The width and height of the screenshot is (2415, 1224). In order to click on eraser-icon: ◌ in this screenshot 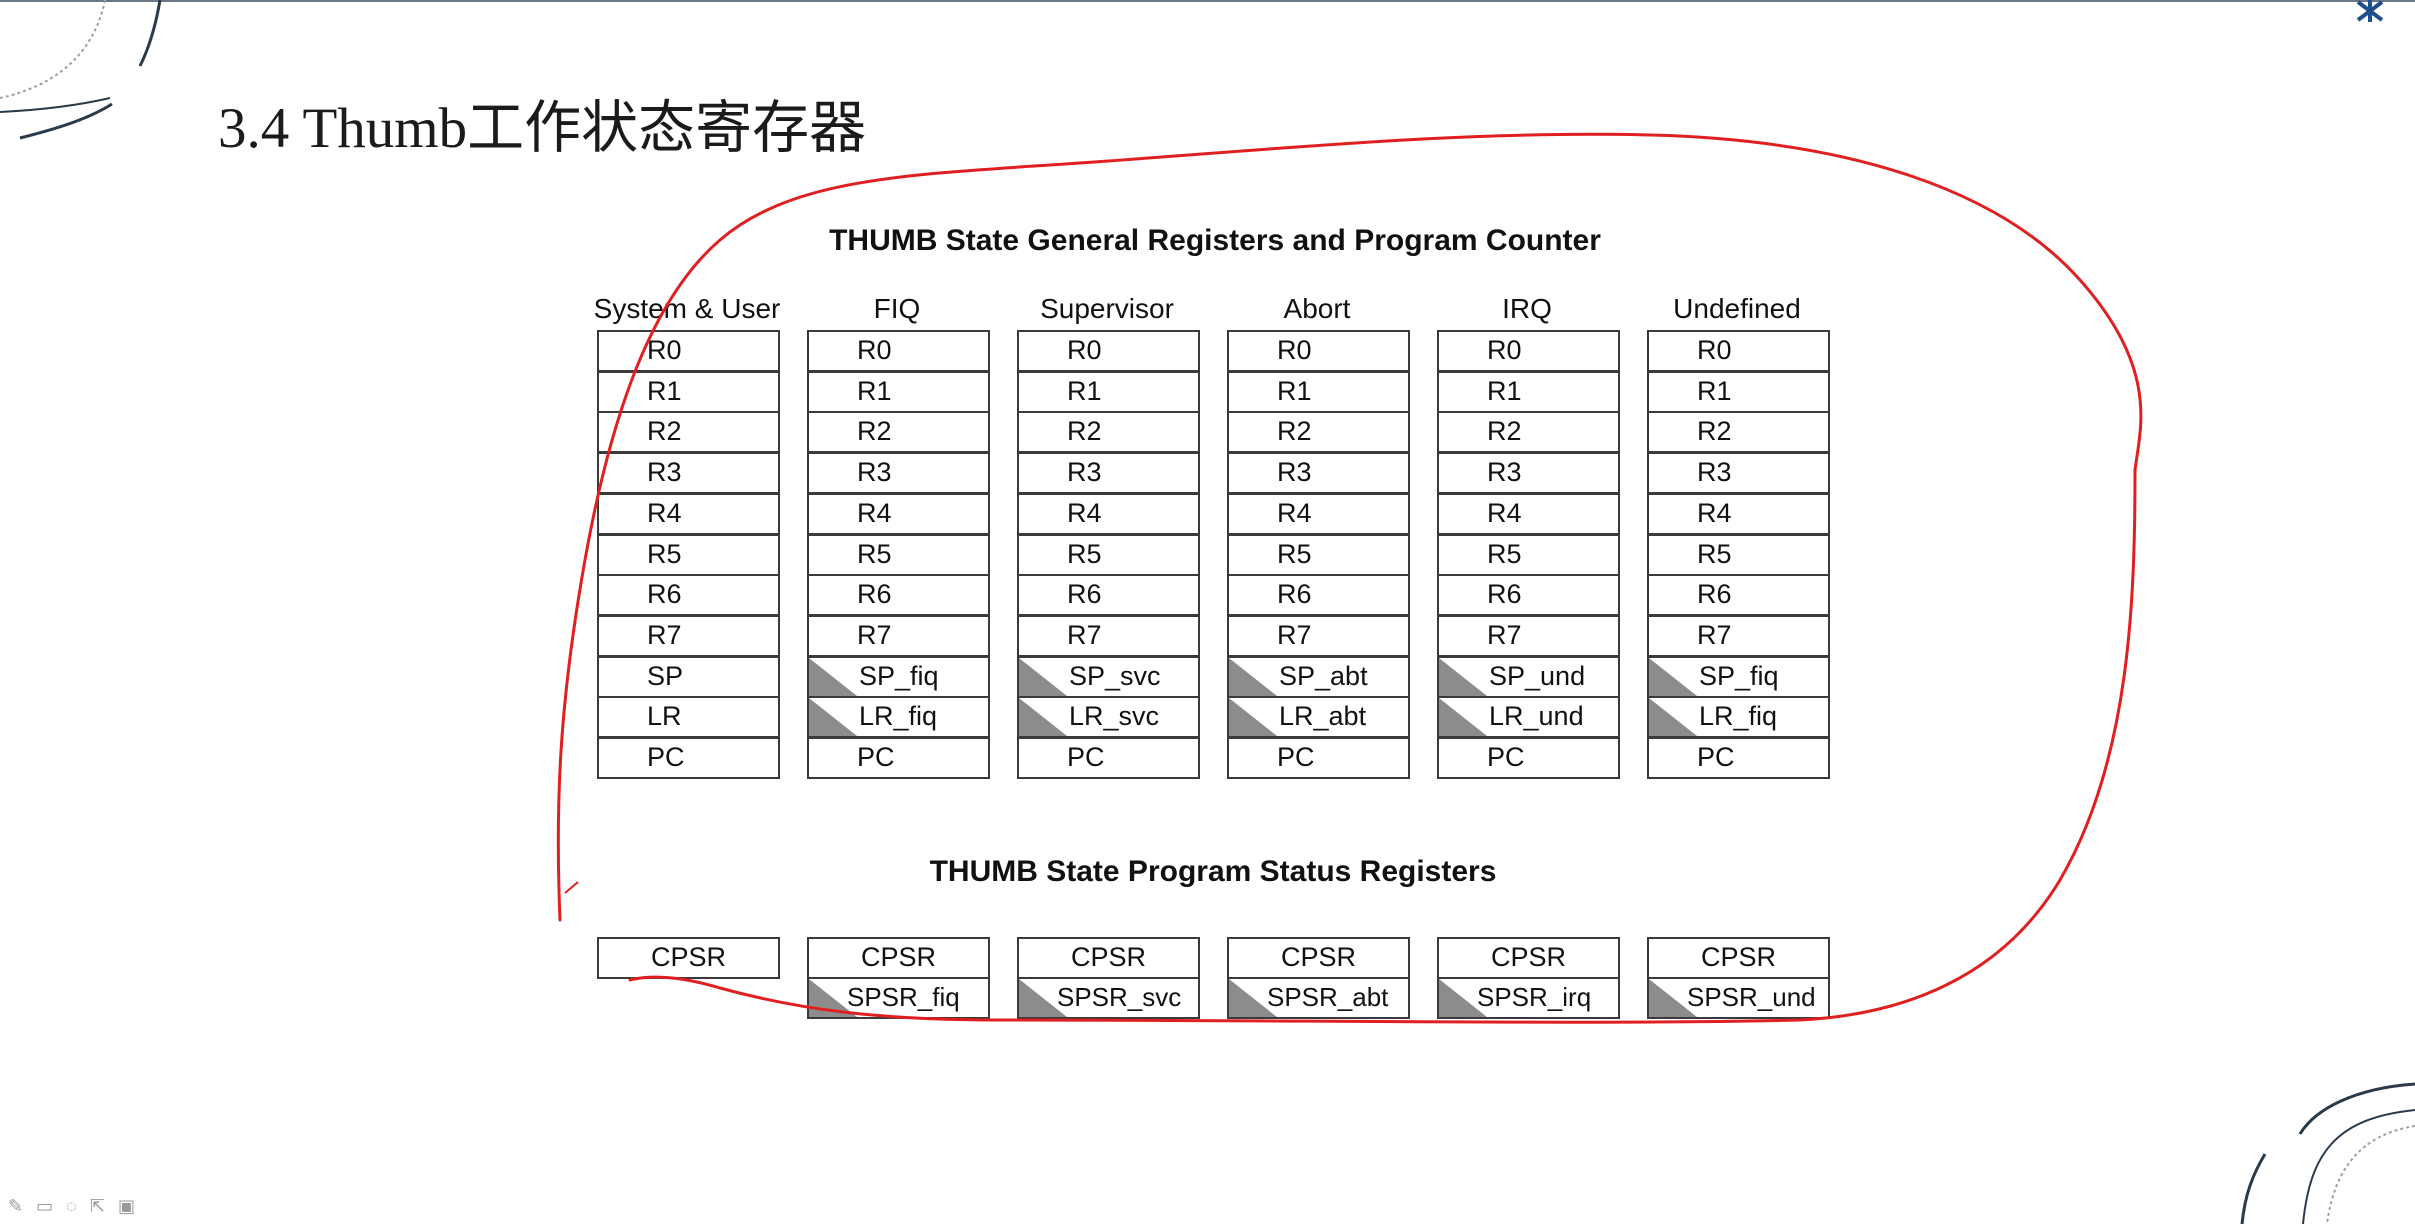, I will do `click(73, 1206)`.